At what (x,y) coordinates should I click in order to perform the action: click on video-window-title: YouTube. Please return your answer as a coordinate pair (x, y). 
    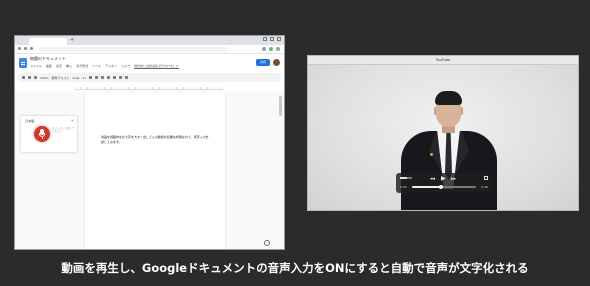
    Looking at the image, I should click on (443, 60).